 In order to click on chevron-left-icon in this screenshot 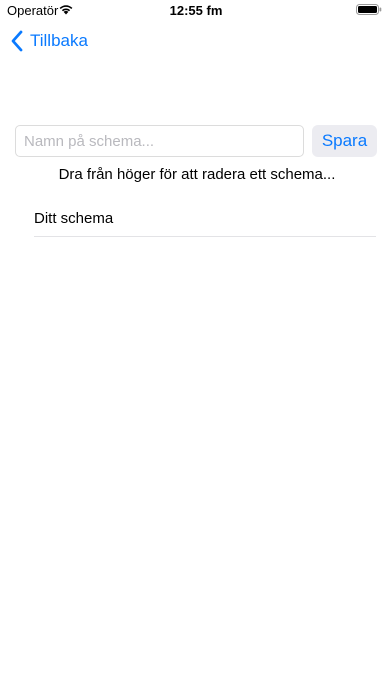, I will do `click(17, 41)`.